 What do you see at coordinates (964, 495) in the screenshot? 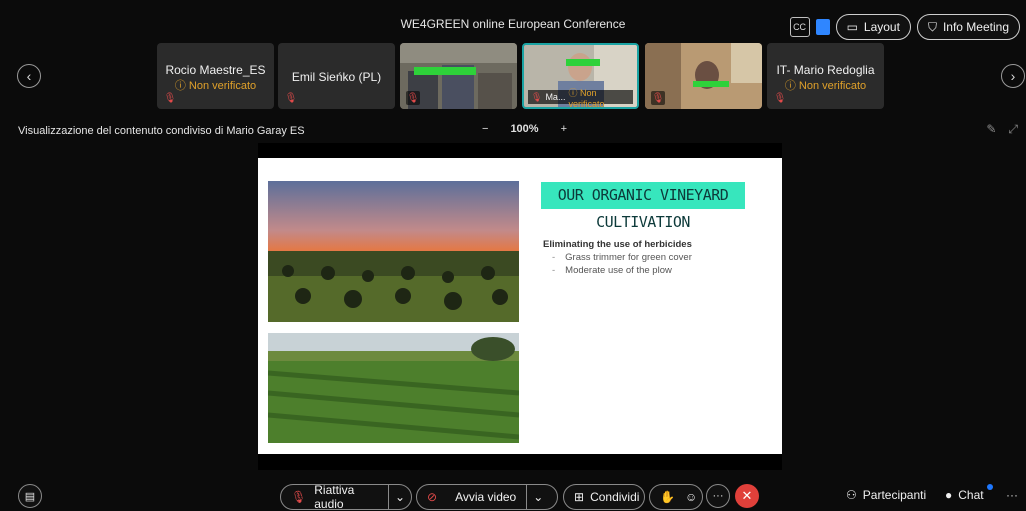
I see `chat-button: ● Chat` at bounding box center [964, 495].